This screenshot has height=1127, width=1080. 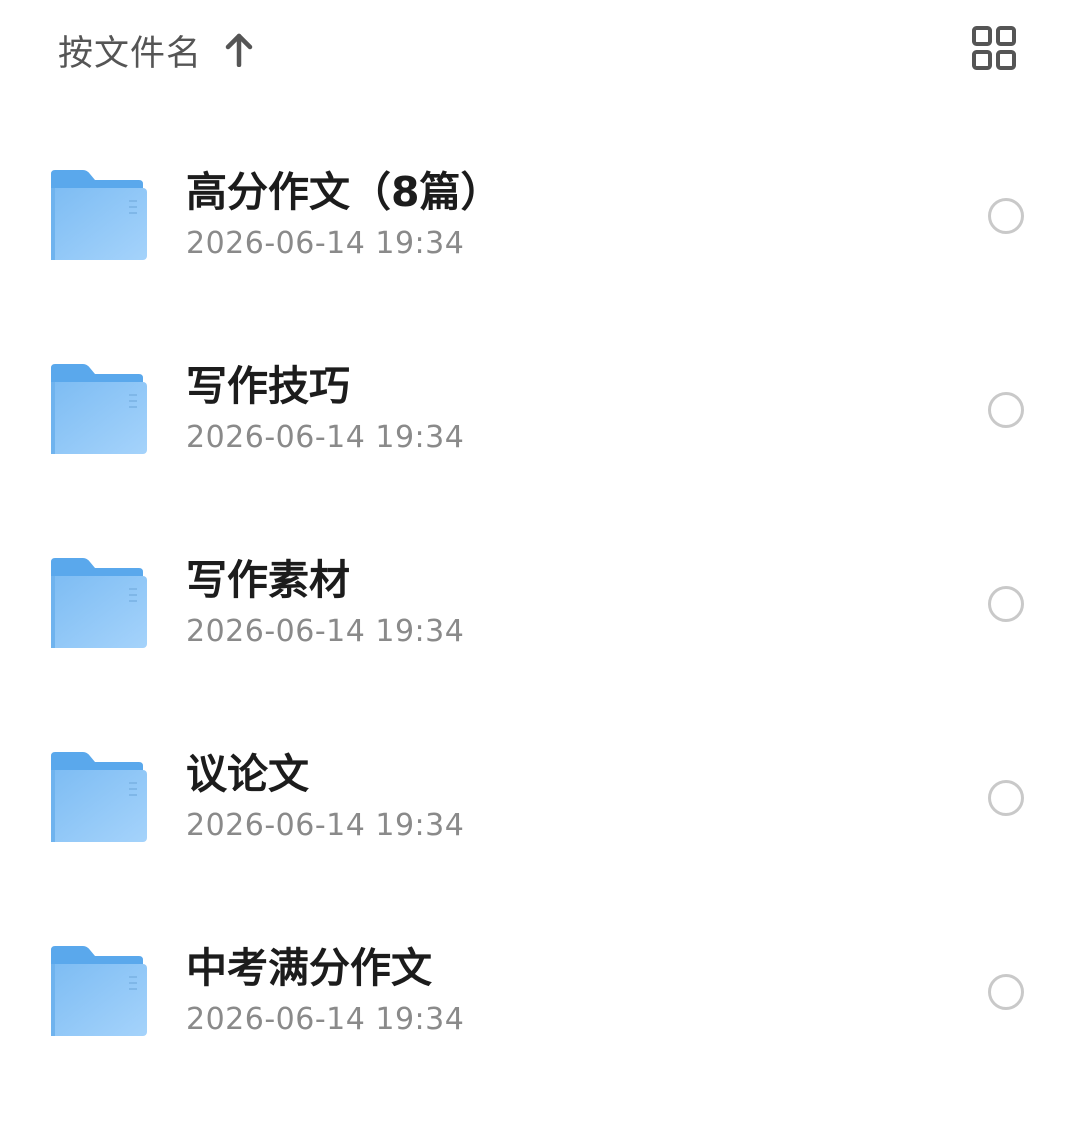 What do you see at coordinates (344, 192) in the screenshot?
I see `file-name: 高分作文（8篇）` at bounding box center [344, 192].